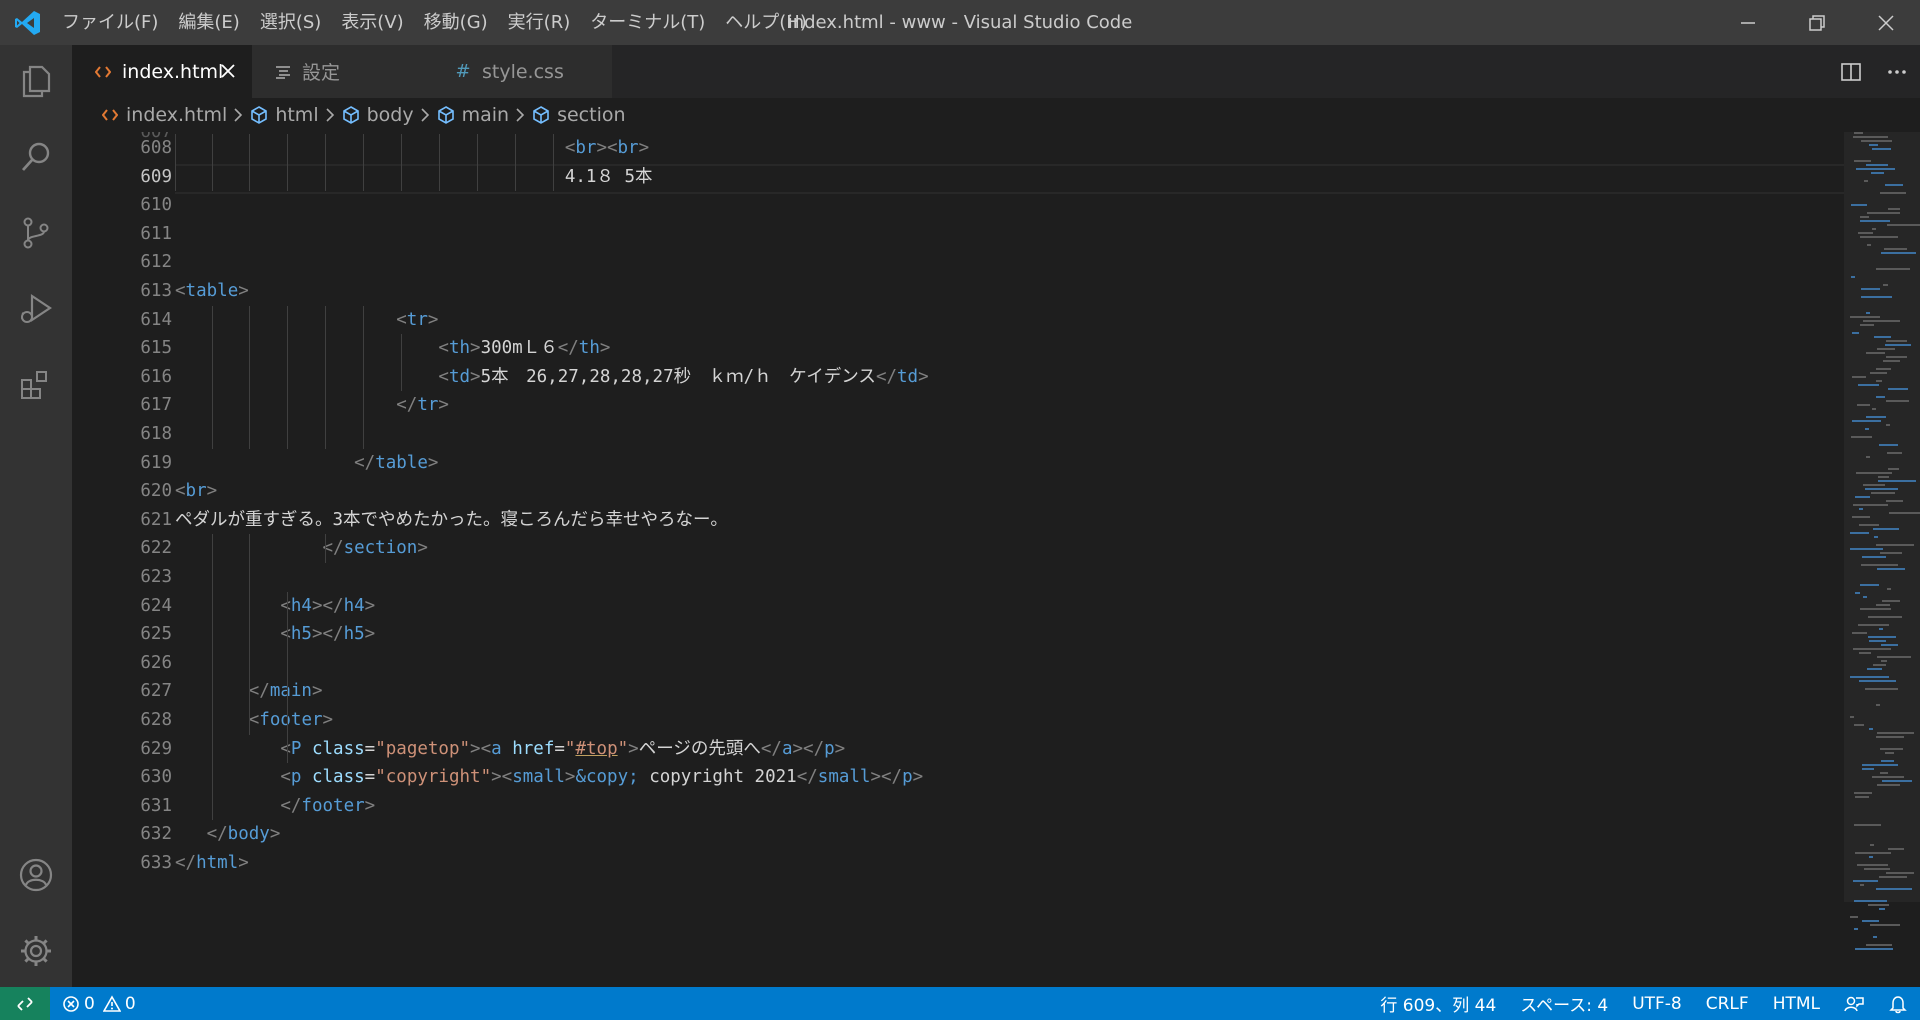 Image resolution: width=1920 pixels, height=1020 pixels. What do you see at coordinates (539, 22) in the screenshot?
I see `menu-run: 実行(R)` at bounding box center [539, 22].